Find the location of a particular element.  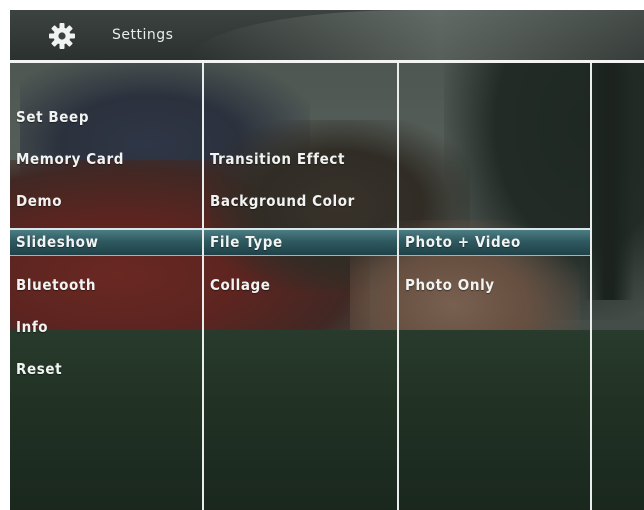

header-bar: Settings is located at coordinates (327, 35).